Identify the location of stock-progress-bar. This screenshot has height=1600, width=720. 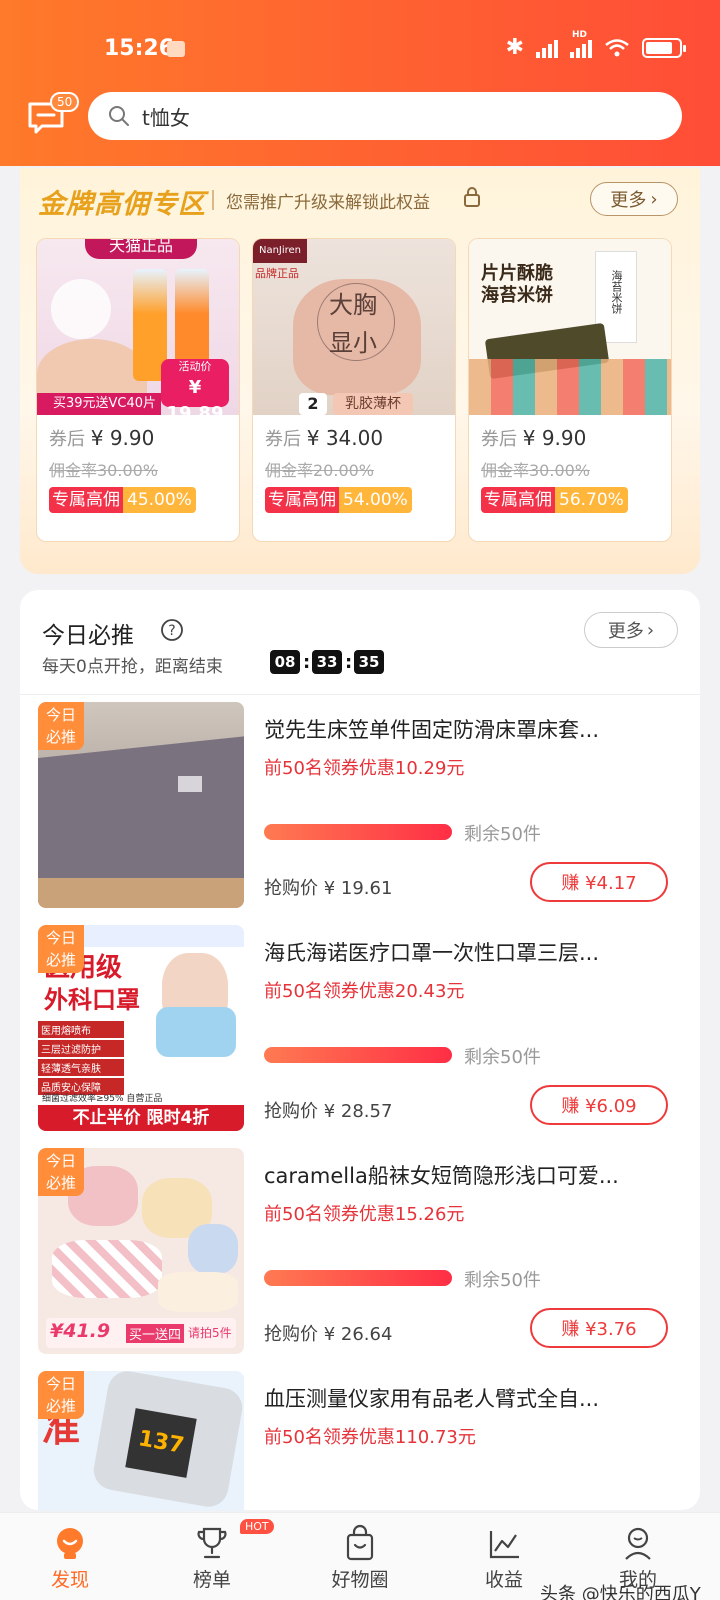
(358, 1278).